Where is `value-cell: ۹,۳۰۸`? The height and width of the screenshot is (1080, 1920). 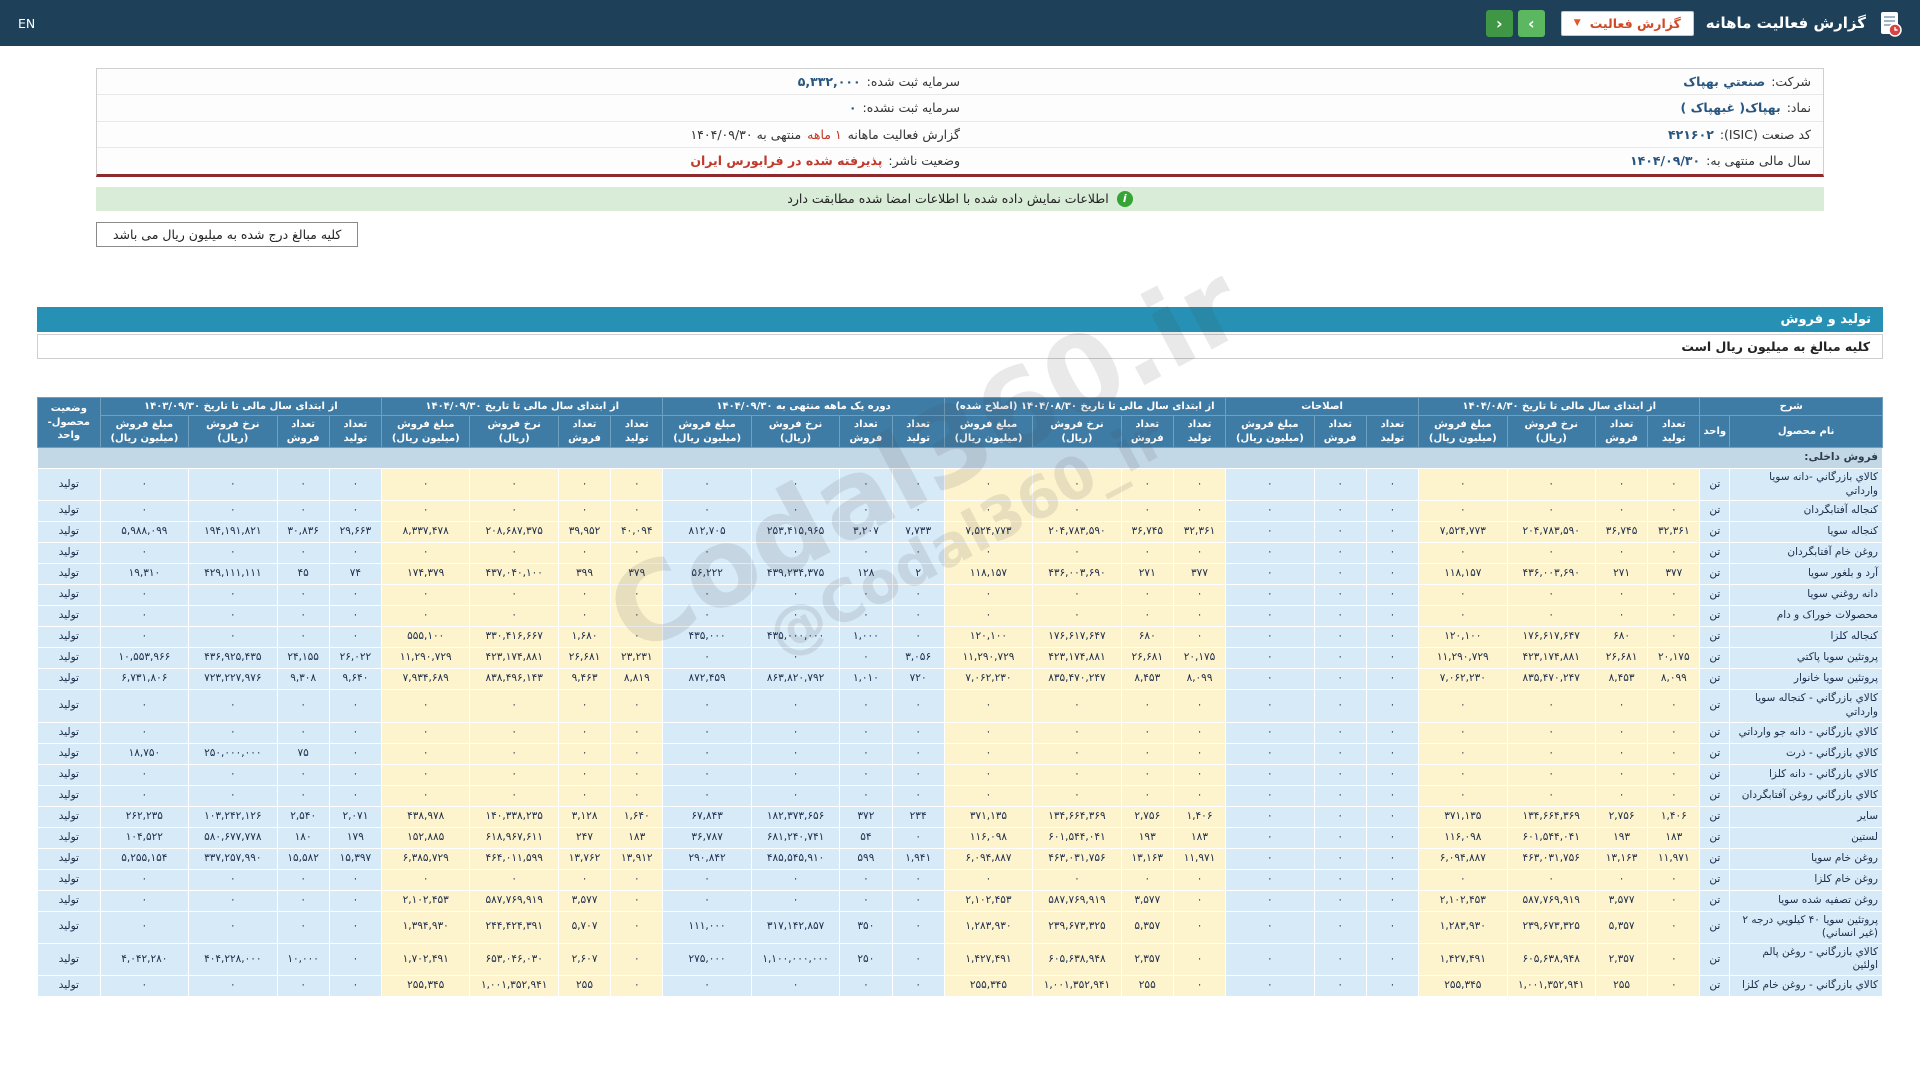
value-cell: ۹,۳۰۸ is located at coordinates (303, 679).